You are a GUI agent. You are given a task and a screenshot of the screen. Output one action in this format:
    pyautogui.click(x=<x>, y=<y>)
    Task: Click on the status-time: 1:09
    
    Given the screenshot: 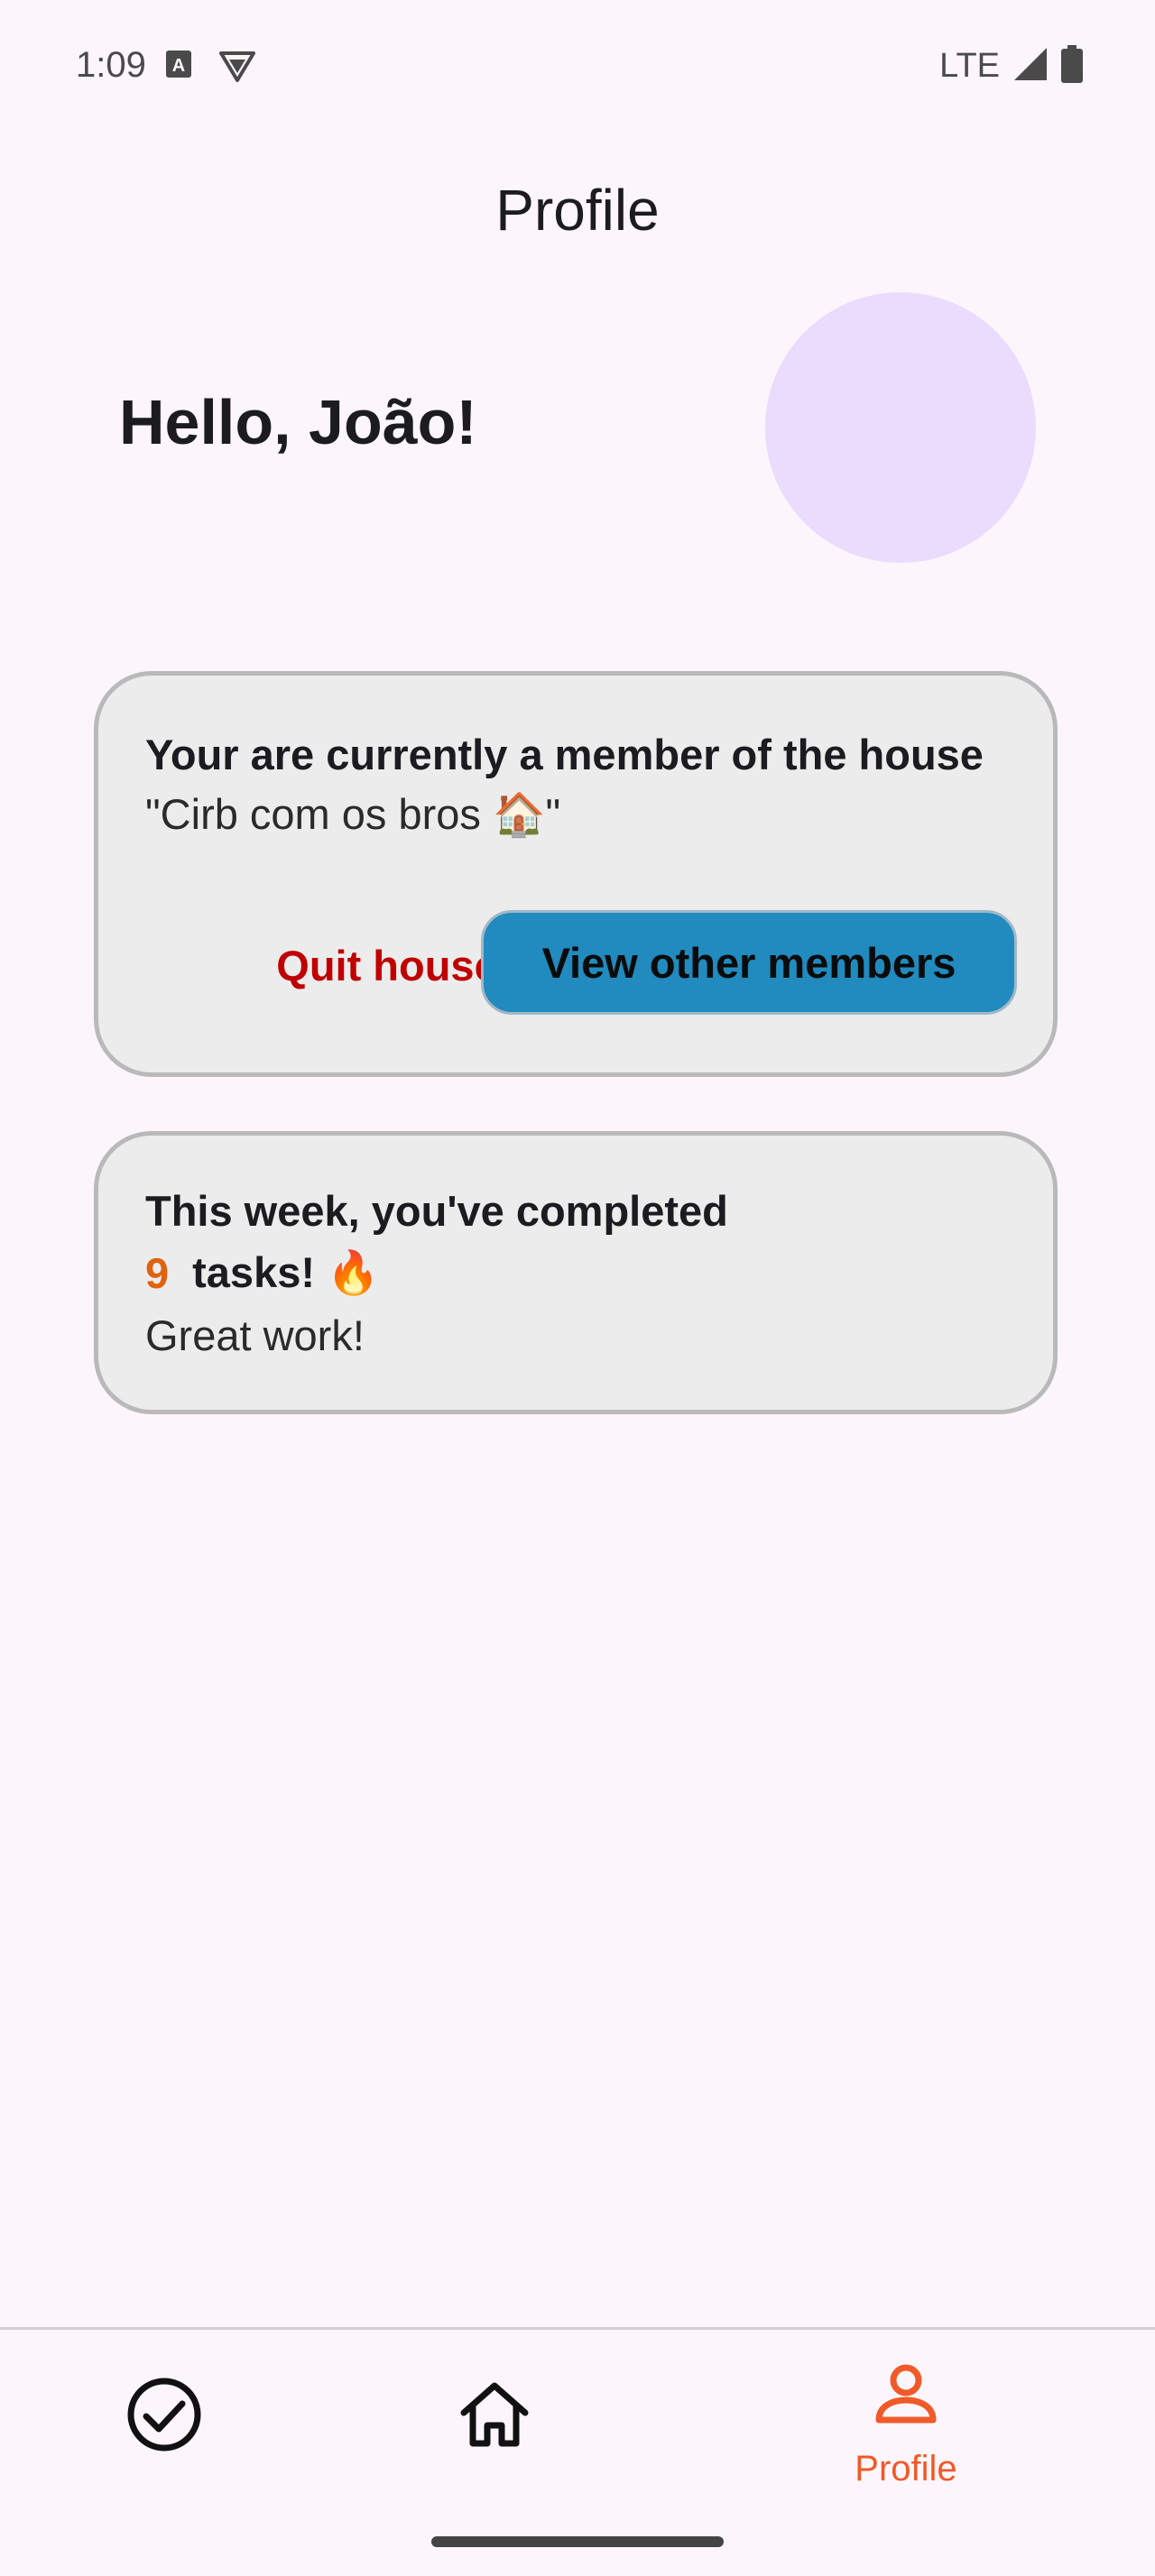 What is the action you would take?
    pyautogui.click(x=111, y=65)
    